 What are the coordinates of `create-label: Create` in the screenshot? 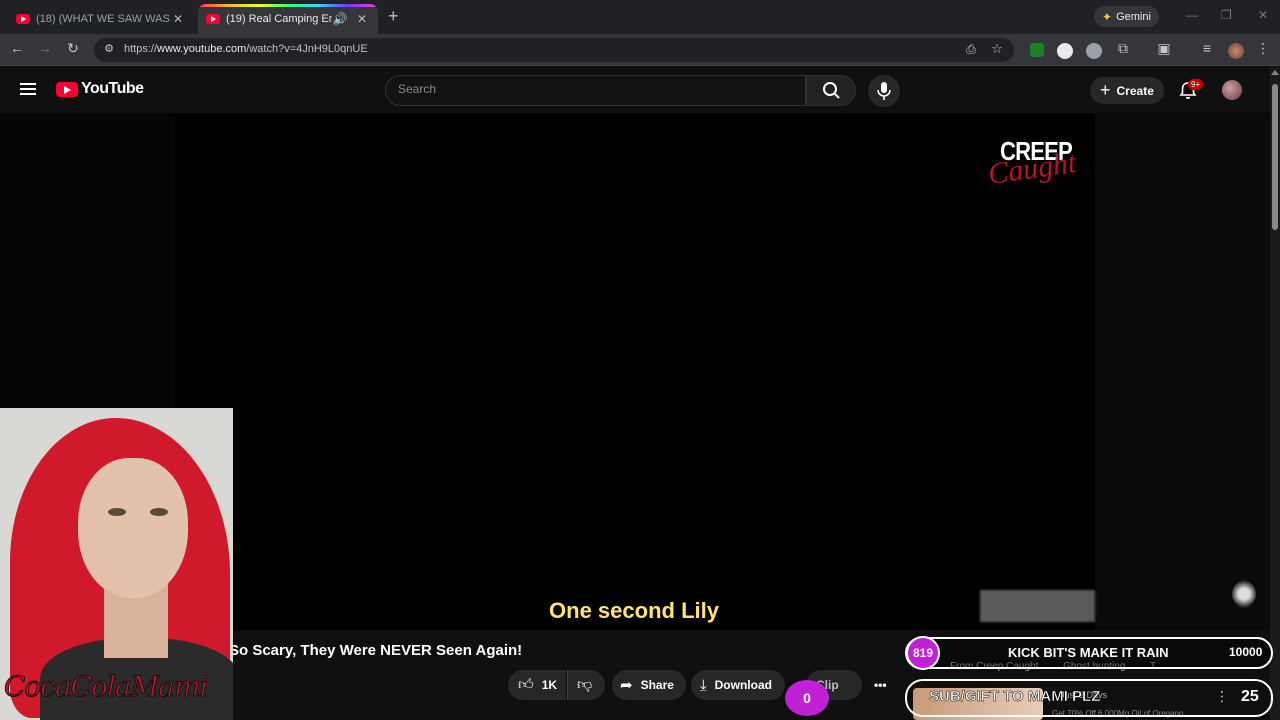 It's located at (1135, 90).